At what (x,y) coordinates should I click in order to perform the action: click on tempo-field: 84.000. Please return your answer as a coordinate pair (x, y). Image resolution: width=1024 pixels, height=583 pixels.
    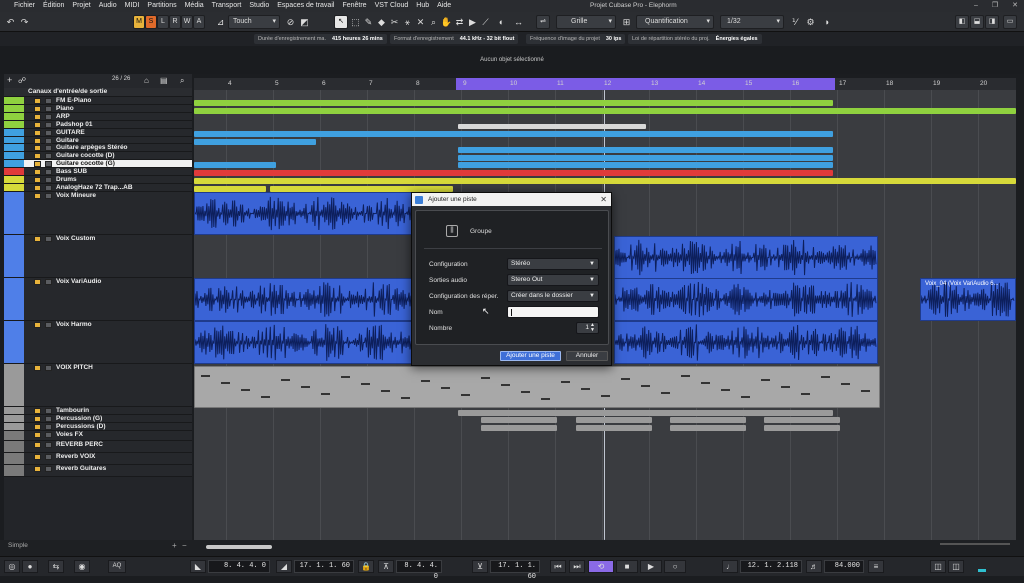
    Looking at the image, I should click on (844, 566).